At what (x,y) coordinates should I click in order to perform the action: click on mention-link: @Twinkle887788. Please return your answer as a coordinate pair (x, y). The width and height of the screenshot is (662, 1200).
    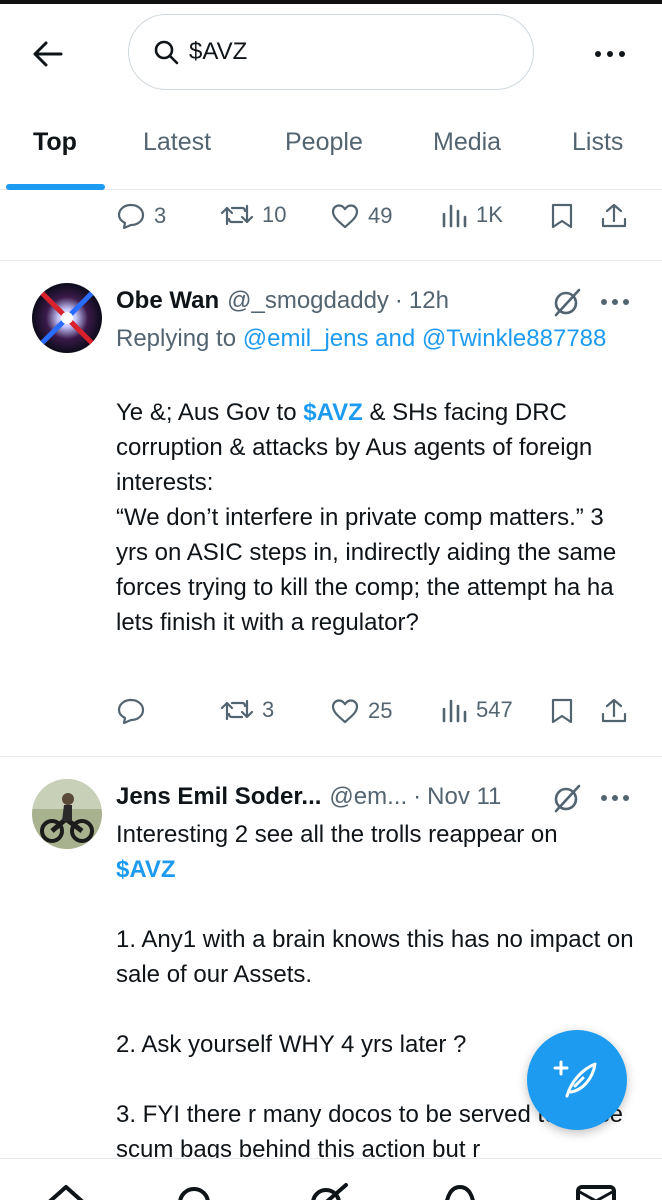
    Looking at the image, I should click on (514, 338).